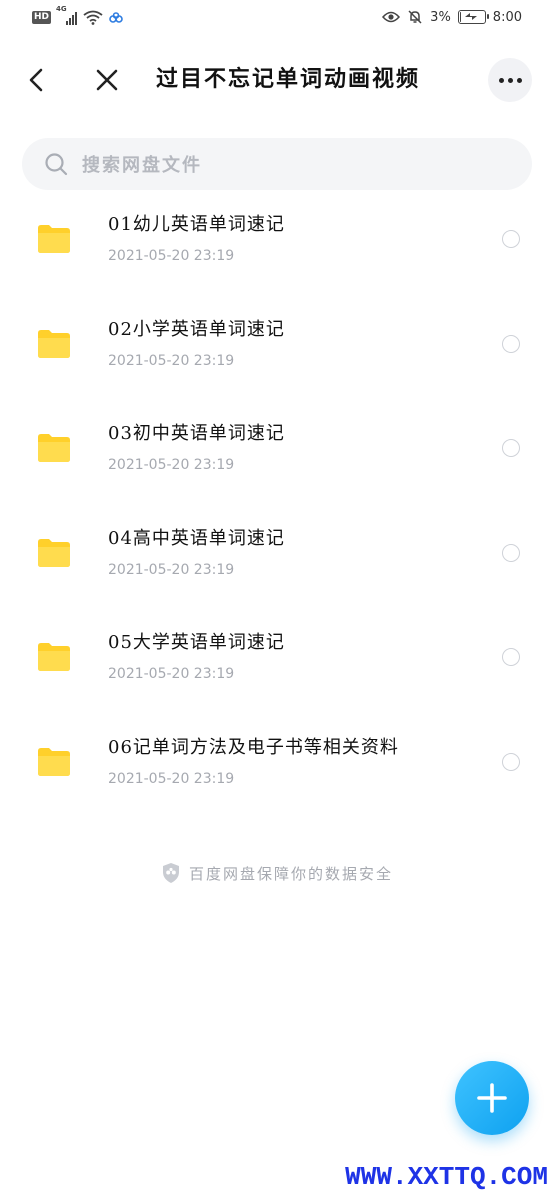 The height and width of the screenshot is (1200, 554). What do you see at coordinates (196, 224) in the screenshot?
I see `file-name: 01幼儿英语单词速记` at bounding box center [196, 224].